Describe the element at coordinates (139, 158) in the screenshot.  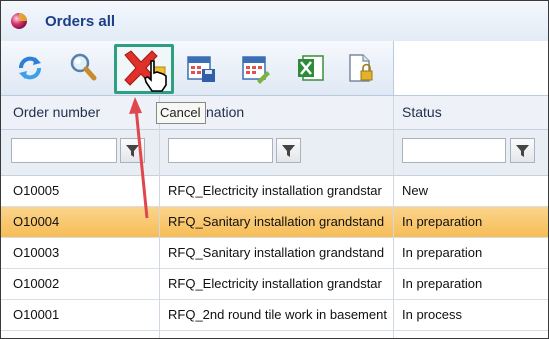
I see `annotation-arrow` at that location.